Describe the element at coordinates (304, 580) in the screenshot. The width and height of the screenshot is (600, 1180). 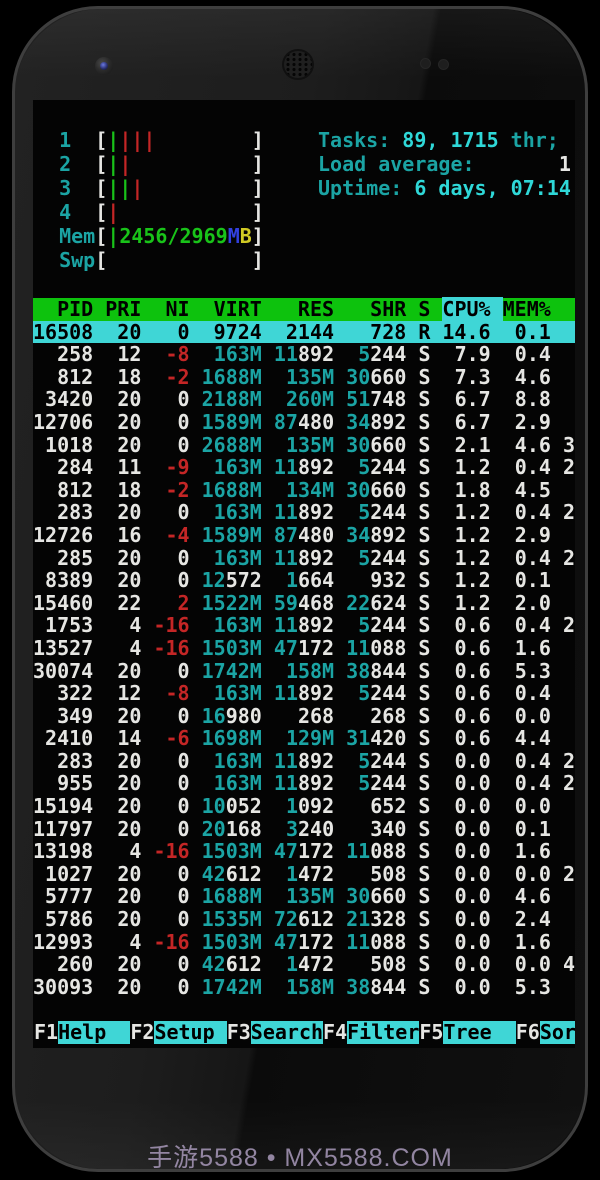
I see `process-row: 8389 20 0 12572 1664 932 S 1.2 0.1` at that location.